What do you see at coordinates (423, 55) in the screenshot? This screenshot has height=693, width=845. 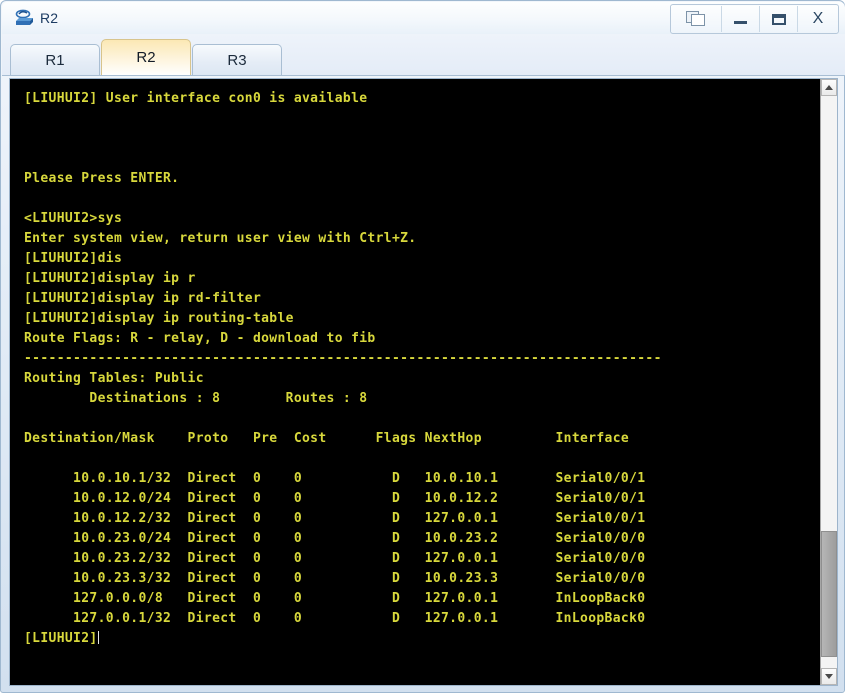 I see `tab-strip: R1 R2 R3` at bounding box center [423, 55].